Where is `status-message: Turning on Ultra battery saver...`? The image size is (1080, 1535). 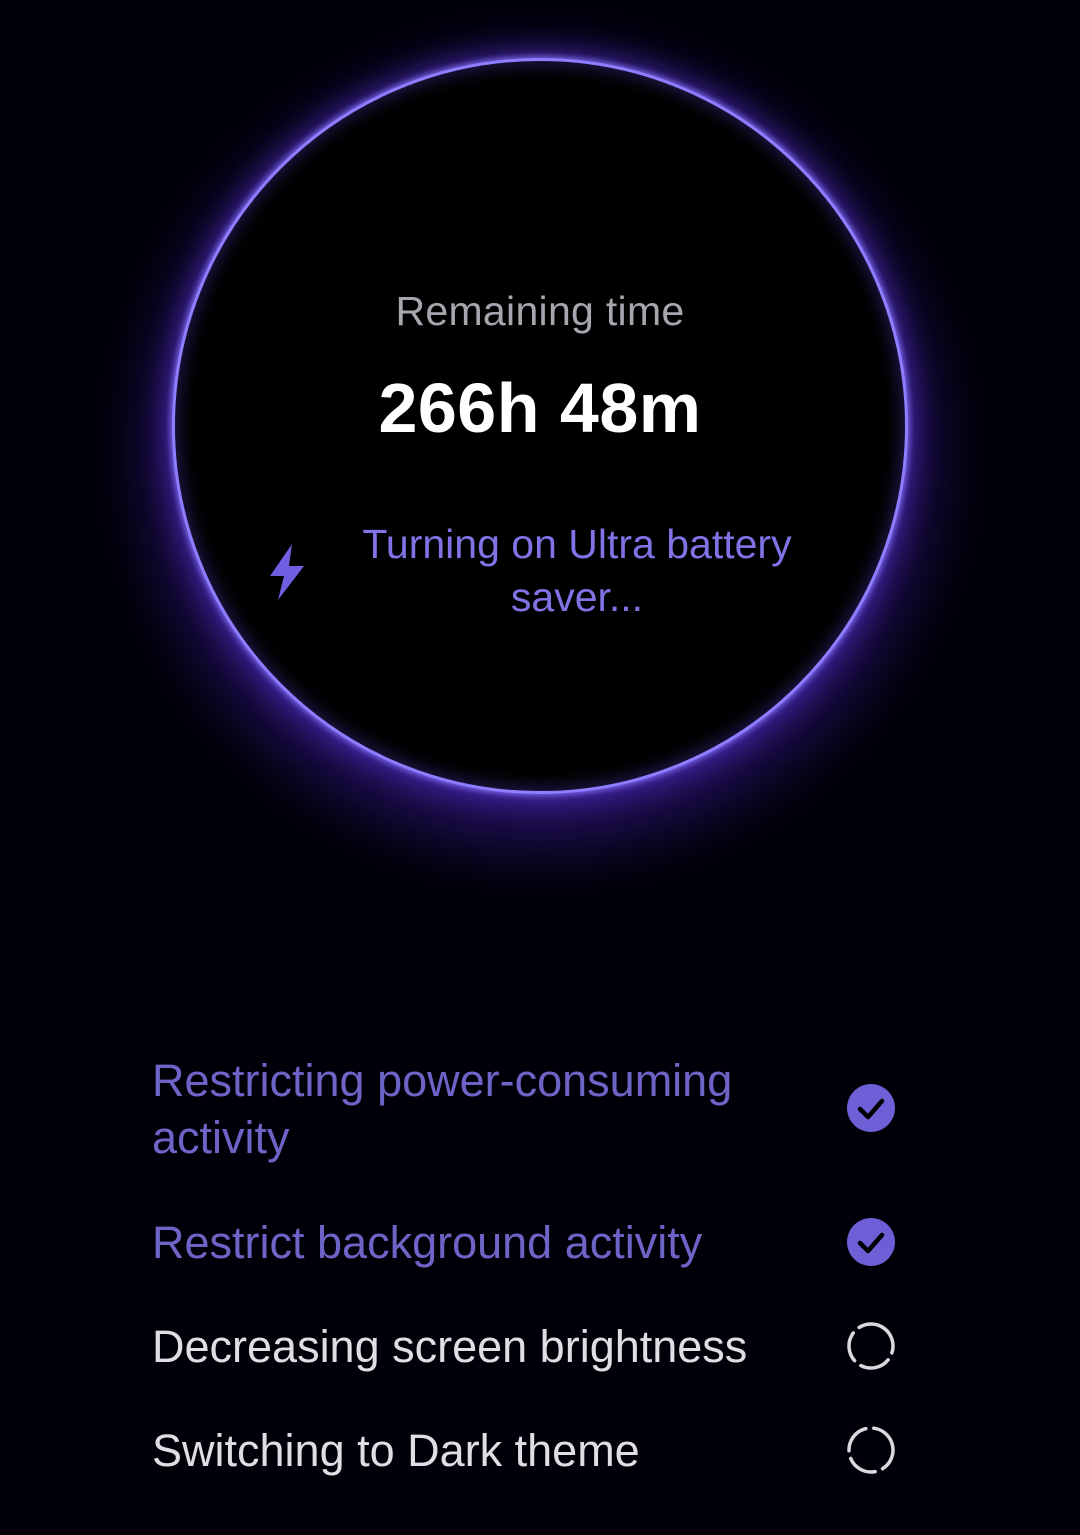 status-message: Turning on Ultra battery saver... is located at coordinates (542, 573).